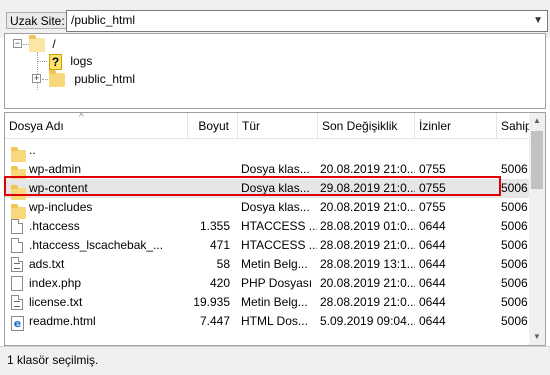 The height and width of the screenshot is (375, 550). Describe the element at coordinates (55, 283) in the screenshot. I see `file-name-cell: index.php` at that location.